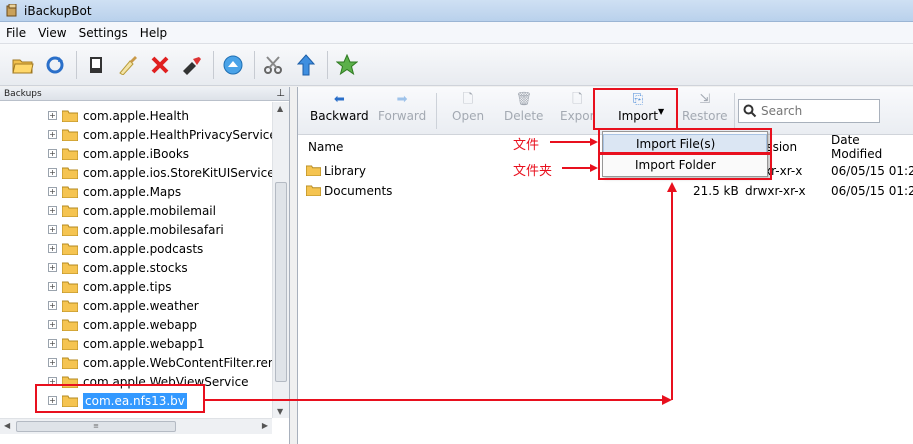 The image size is (913, 444). Describe the element at coordinates (468, 99) in the screenshot. I see `open-file-icon: 🗋` at that location.